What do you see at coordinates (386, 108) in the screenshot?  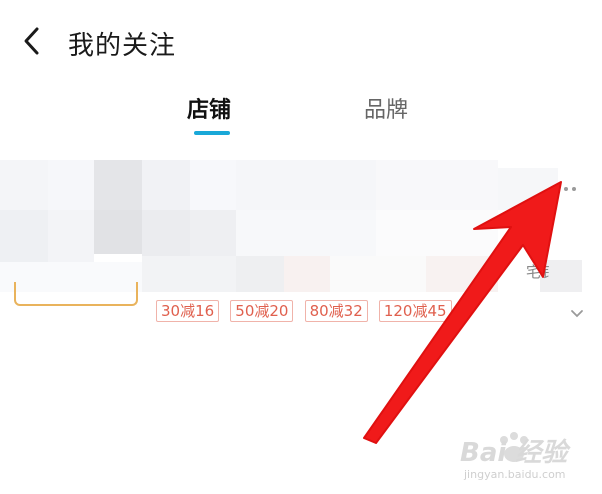 I see `tab-brands: 品牌` at bounding box center [386, 108].